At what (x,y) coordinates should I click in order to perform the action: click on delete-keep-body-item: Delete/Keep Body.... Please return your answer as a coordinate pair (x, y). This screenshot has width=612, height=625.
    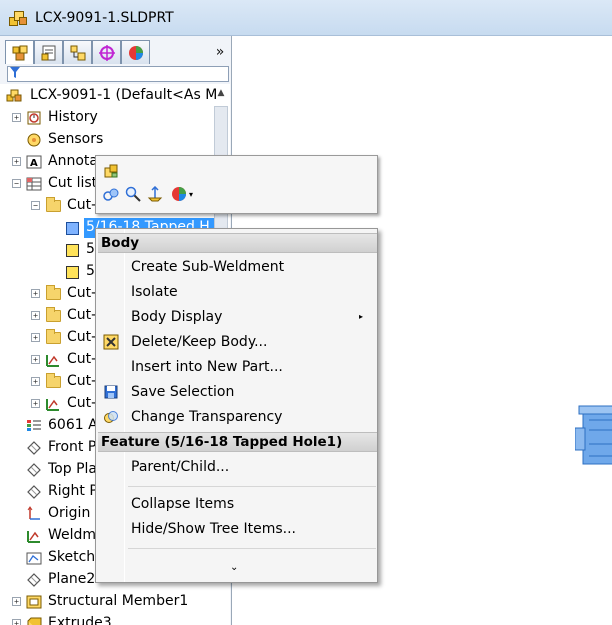
    Looking at the image, I should click on (251, 342).